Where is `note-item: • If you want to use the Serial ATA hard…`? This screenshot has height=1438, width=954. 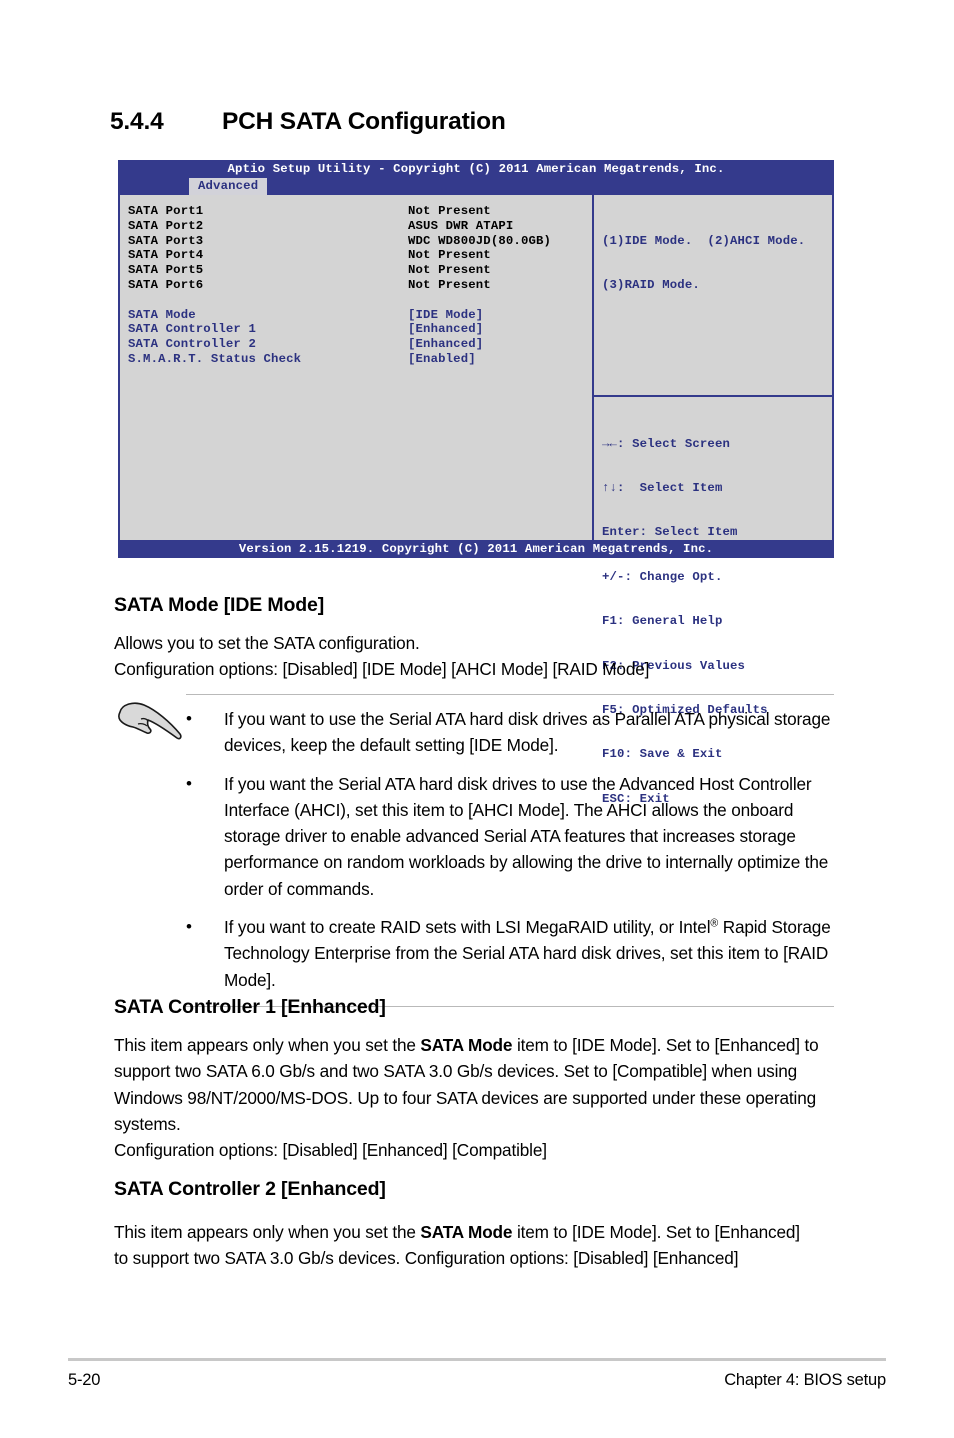
note-item: • If you want to use the Serial ATA hard… is located at coordinates (510, 732).